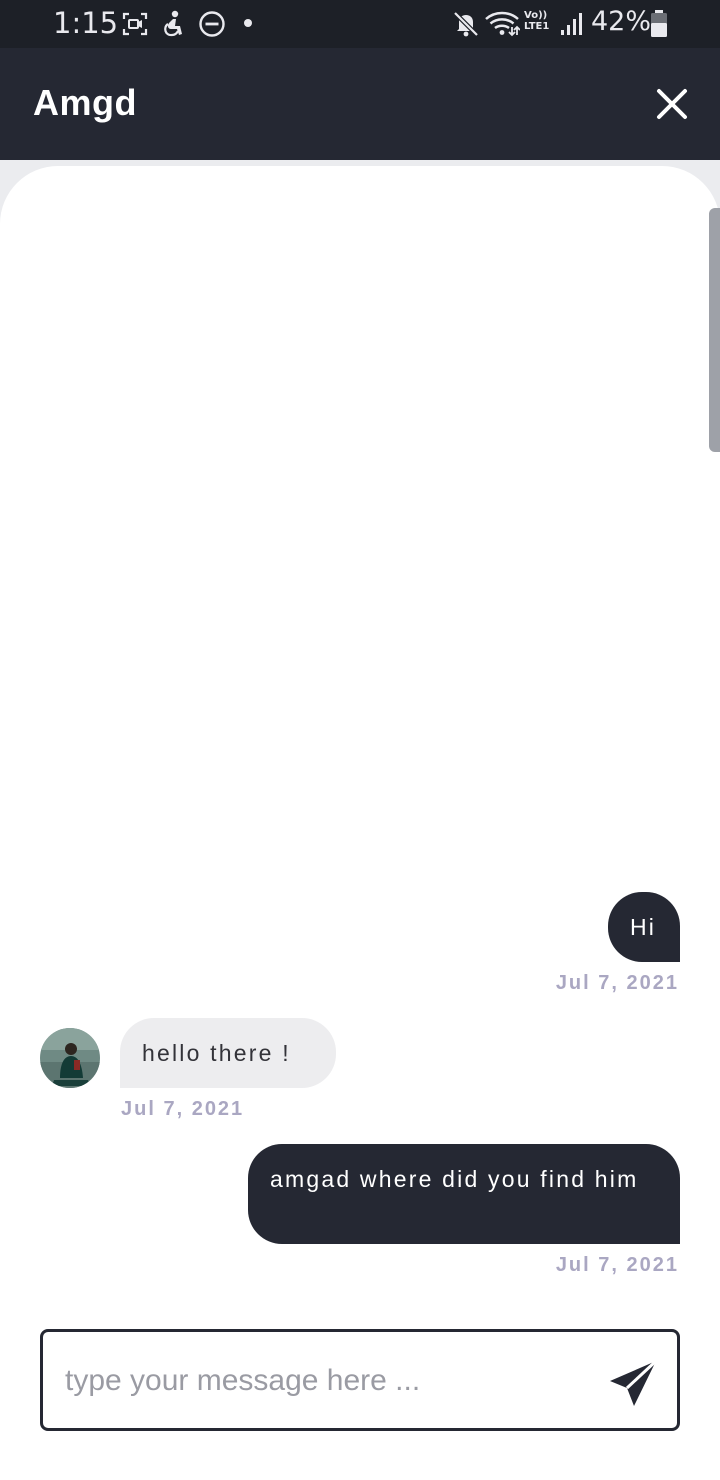 The image size is (720, 1480). Describe the element at coordinates (464, 1194) in the screenshot. I see `outgoing-message-bubble: amgad where did you find him` at that location.